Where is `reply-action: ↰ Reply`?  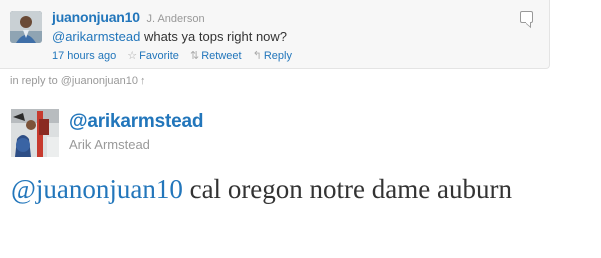 reply-action: ↰ Reply is located at coordinates (272, 56).